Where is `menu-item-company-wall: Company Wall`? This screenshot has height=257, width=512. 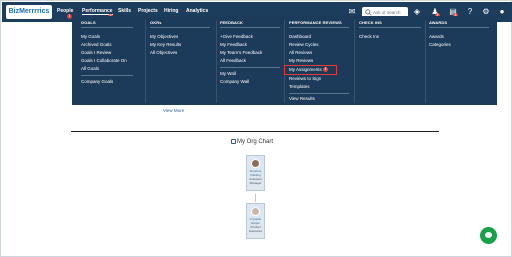
menu-item-company-wall: Company Wall is located at coordinates (234, 81).